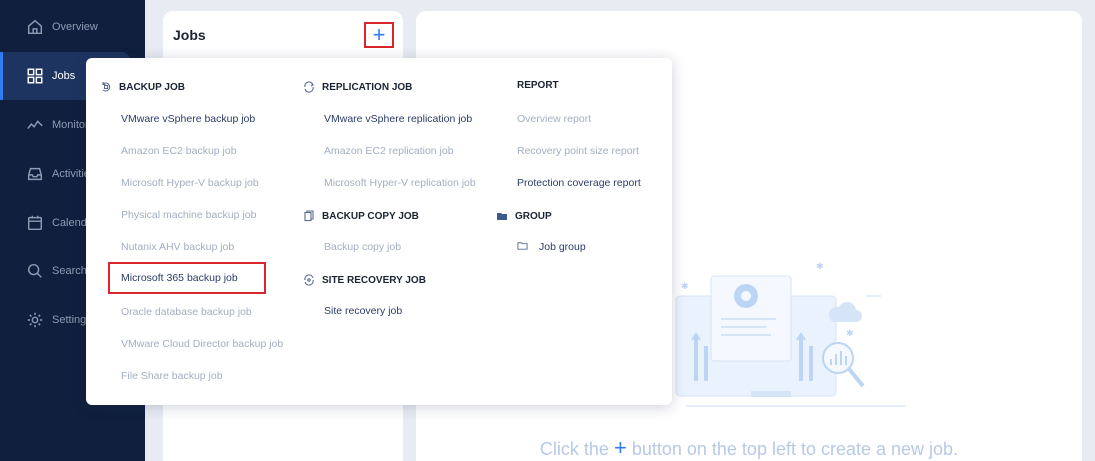 The width and height of the screenshot is (1095, 461). Describe the element at coordinates (367, 87) in the screenshot. I see `replication-job-header-label: REPLICATION JOB` at that location.